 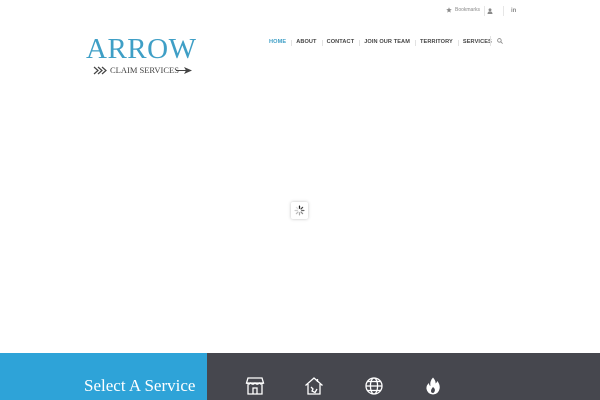 I want to click on nav-item-home: HOME, so click(x=277, y=42).